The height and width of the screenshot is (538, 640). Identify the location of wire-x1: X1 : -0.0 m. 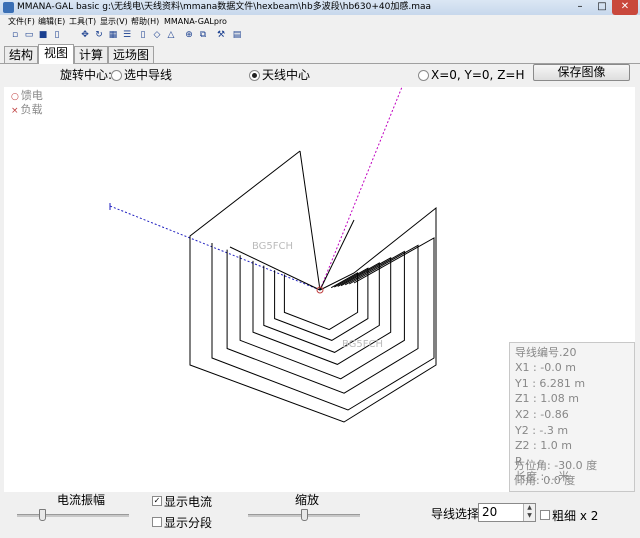
(545, 367).